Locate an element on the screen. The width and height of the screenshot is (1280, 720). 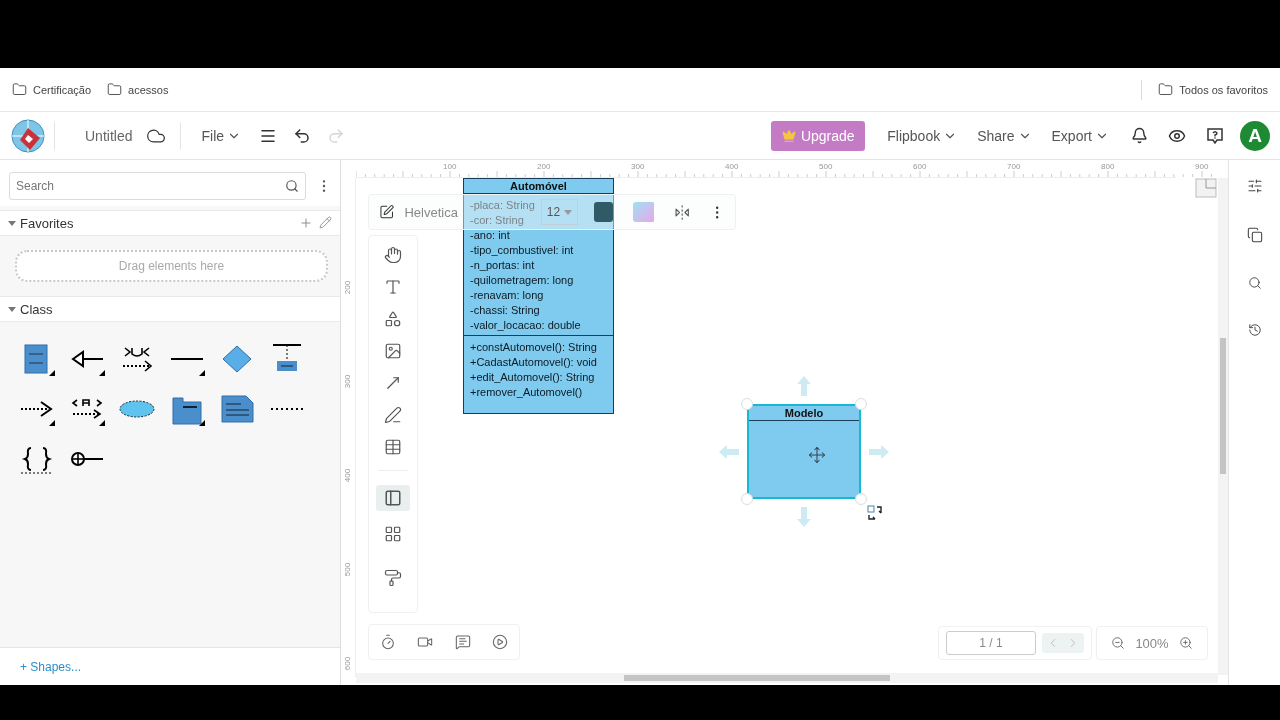
page-indicator: 1 / 1 is located at coordinates (991, 643).